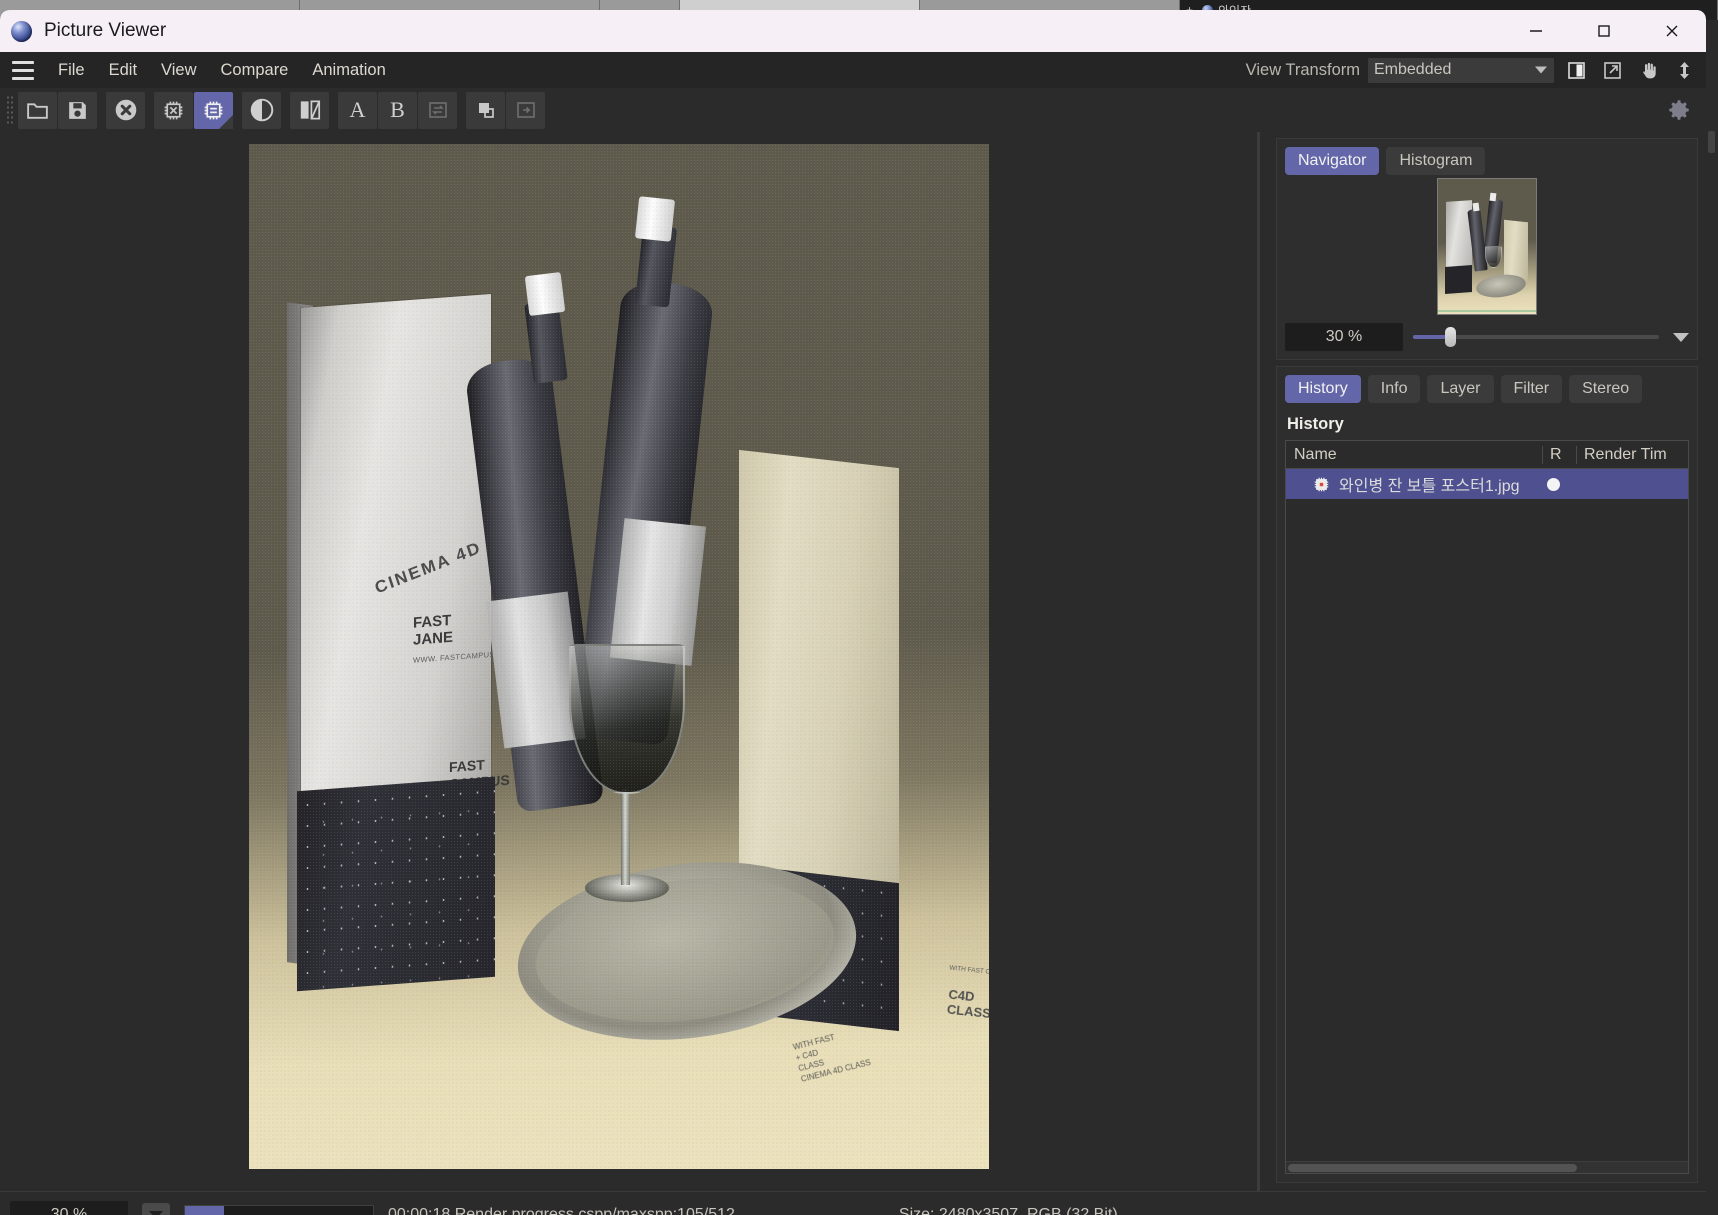  What do you see at coordinates (396, 884) in the screenshot?
I see `left-box-base` at bounding box center [396, 884].